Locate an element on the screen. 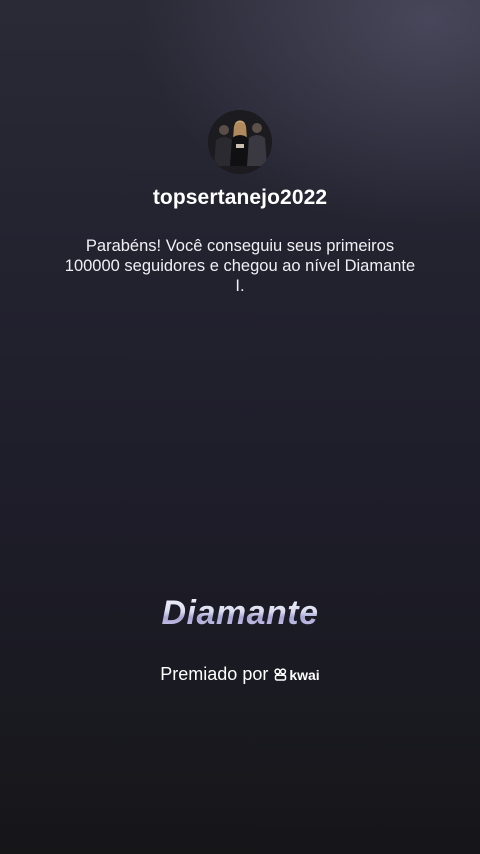 Image resolution: width=480 pixels, height=854 pixels. kwai-logo-icon is located at coordinates (280, 674).